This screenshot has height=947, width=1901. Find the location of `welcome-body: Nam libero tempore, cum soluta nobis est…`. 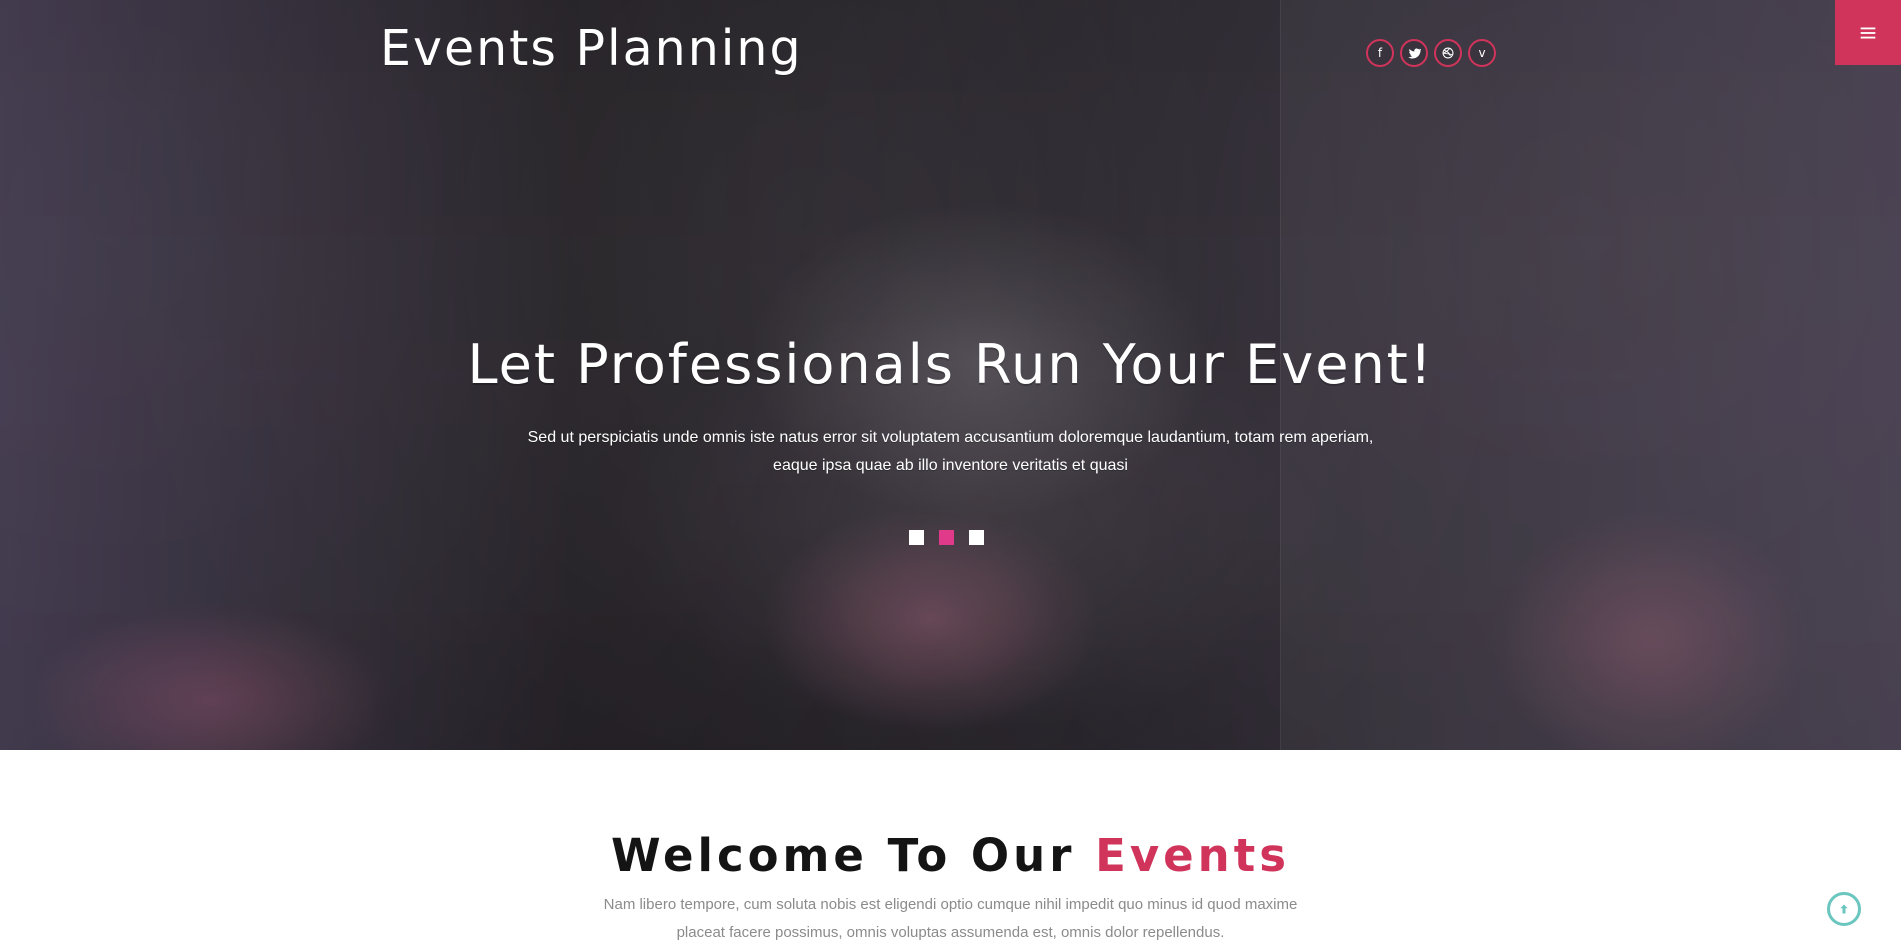

welcome-body: Nam libero tempore, cum soluta nobis est… is located at coordinates (950, 918).